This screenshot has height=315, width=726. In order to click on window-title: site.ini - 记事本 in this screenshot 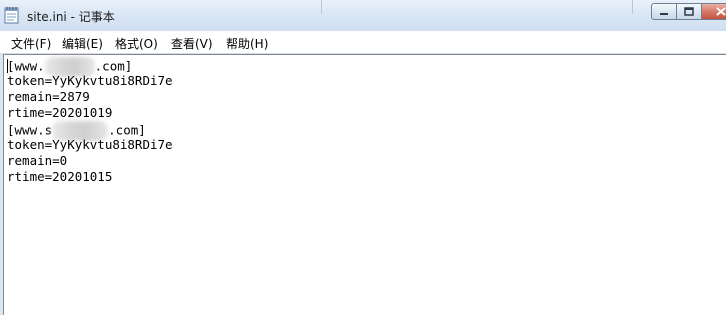, I will do `click(71, 17)`.